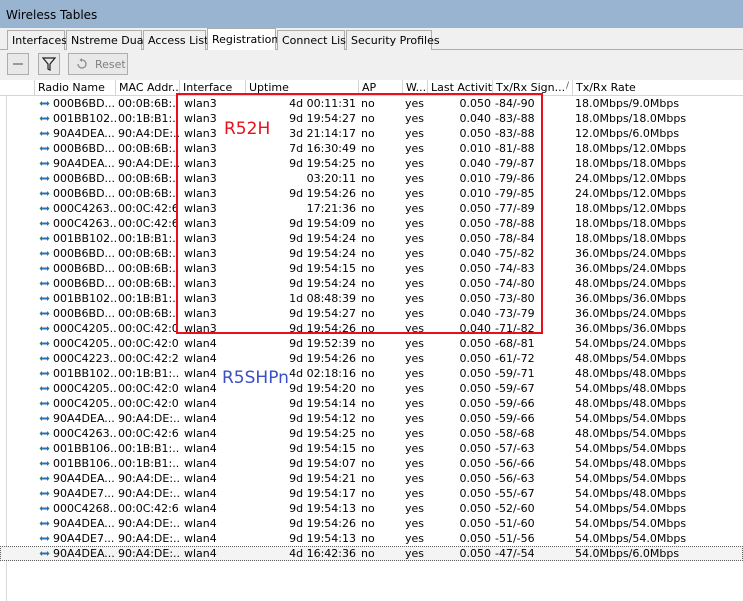 This screenshot has height=601, width=743. Describe the element at coordinates (381, 88) in the screenshot. I see `column-header-ap: AP` at that location.